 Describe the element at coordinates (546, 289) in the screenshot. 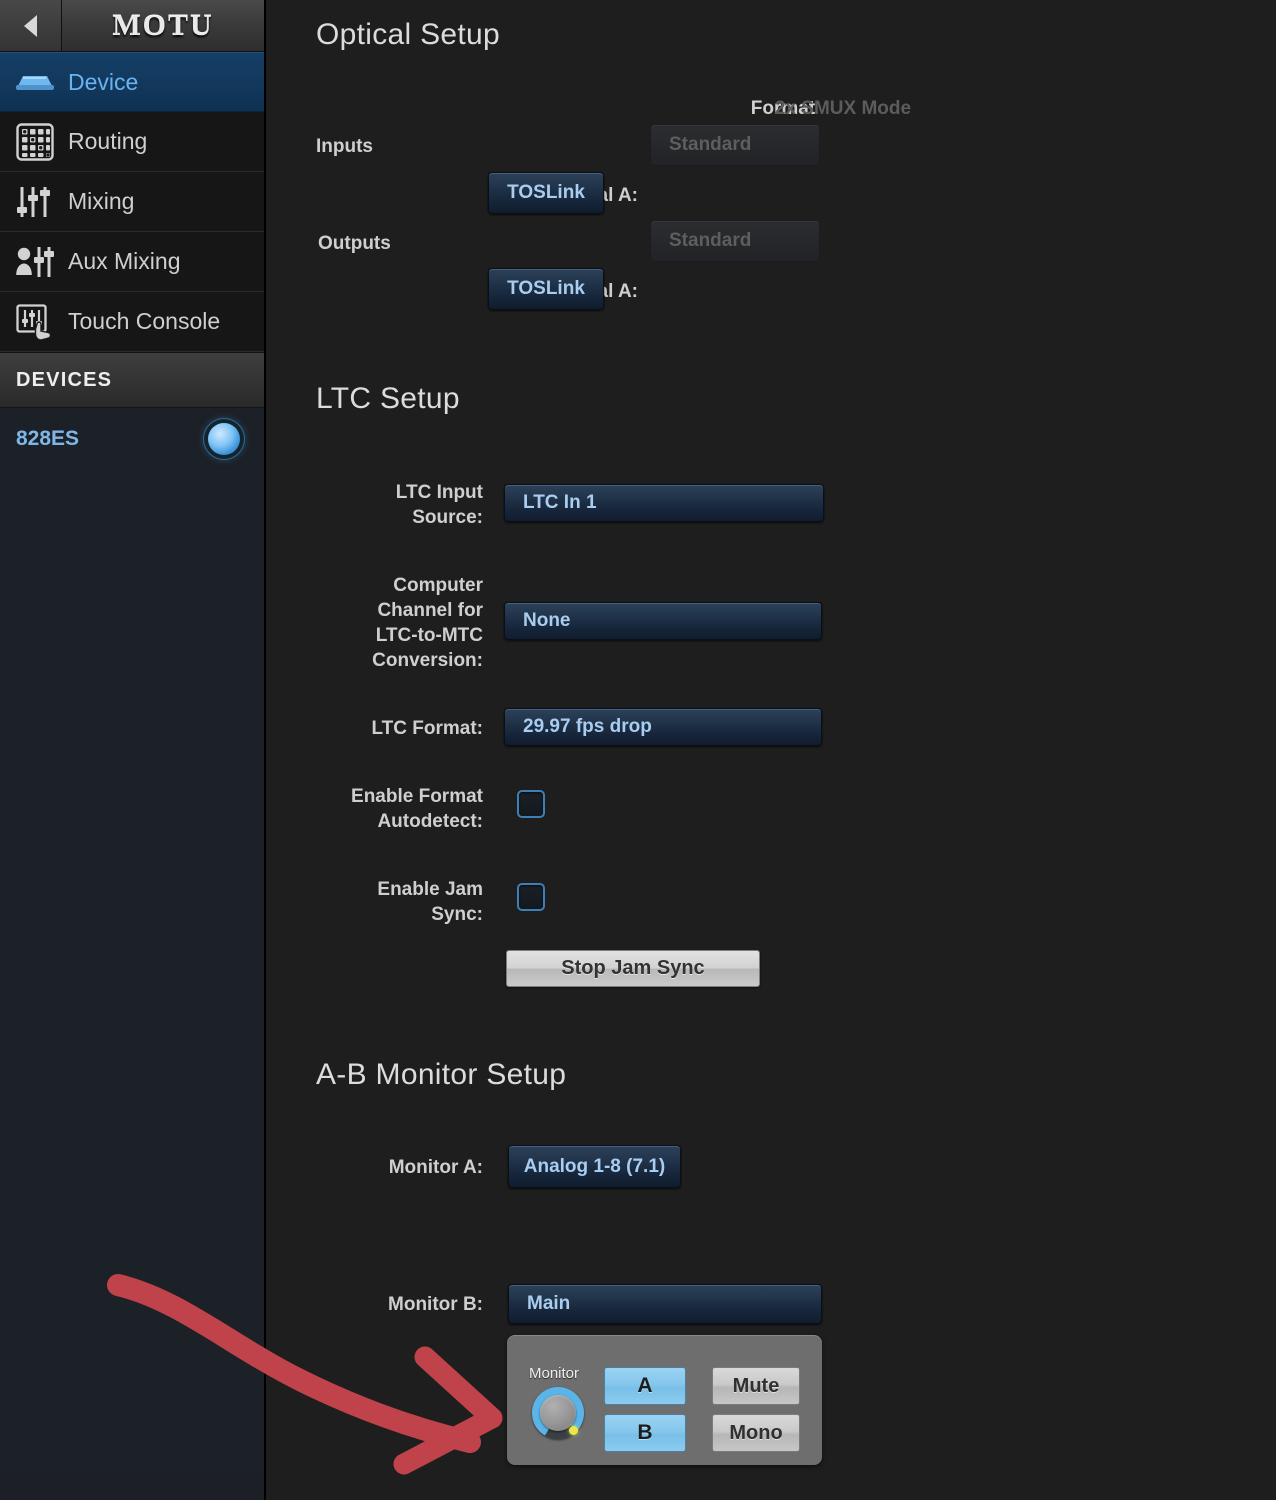

I see `output-optical-a-format-select: TOSLink` at that location.